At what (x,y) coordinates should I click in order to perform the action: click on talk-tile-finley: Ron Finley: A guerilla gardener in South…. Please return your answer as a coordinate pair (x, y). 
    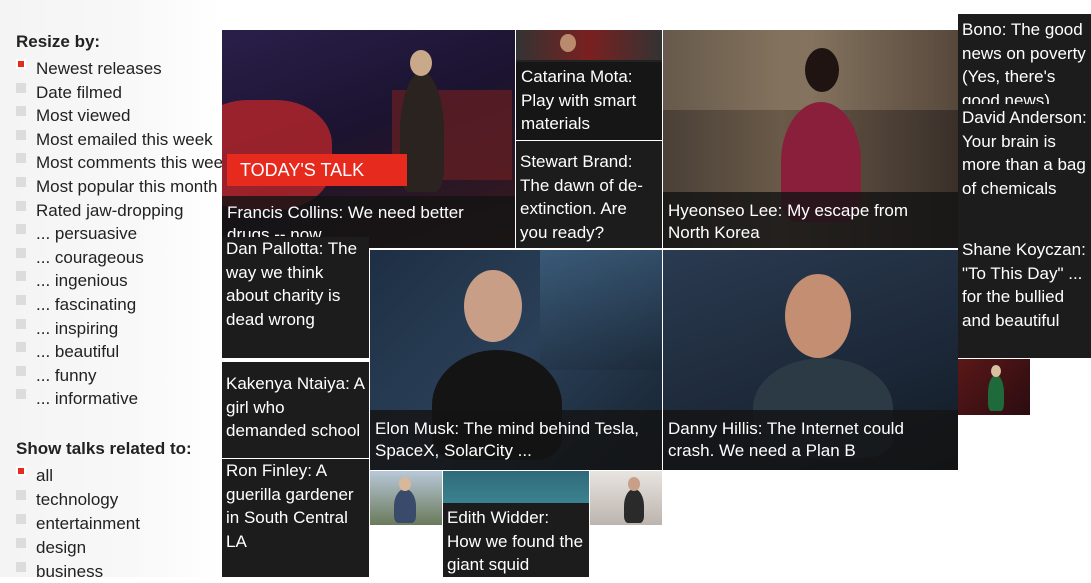
    Looking at the image, I should click on (295, 518).